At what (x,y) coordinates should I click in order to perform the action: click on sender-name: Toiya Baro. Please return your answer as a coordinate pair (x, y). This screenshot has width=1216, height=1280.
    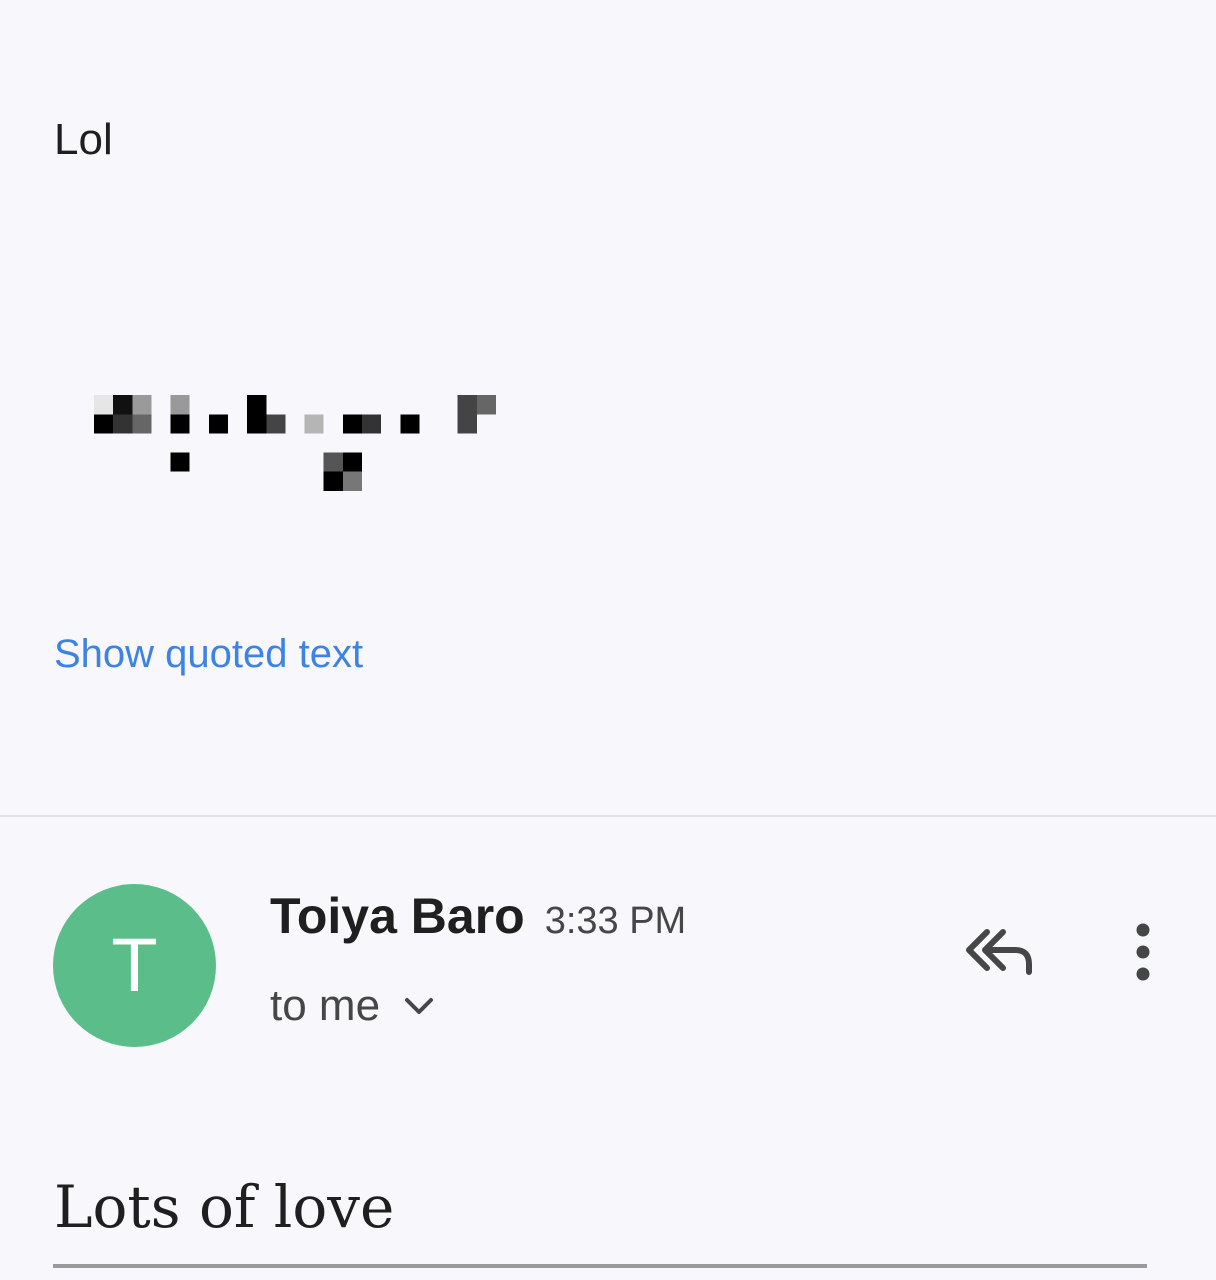
    Looking at the image, I should click on (397, 916).